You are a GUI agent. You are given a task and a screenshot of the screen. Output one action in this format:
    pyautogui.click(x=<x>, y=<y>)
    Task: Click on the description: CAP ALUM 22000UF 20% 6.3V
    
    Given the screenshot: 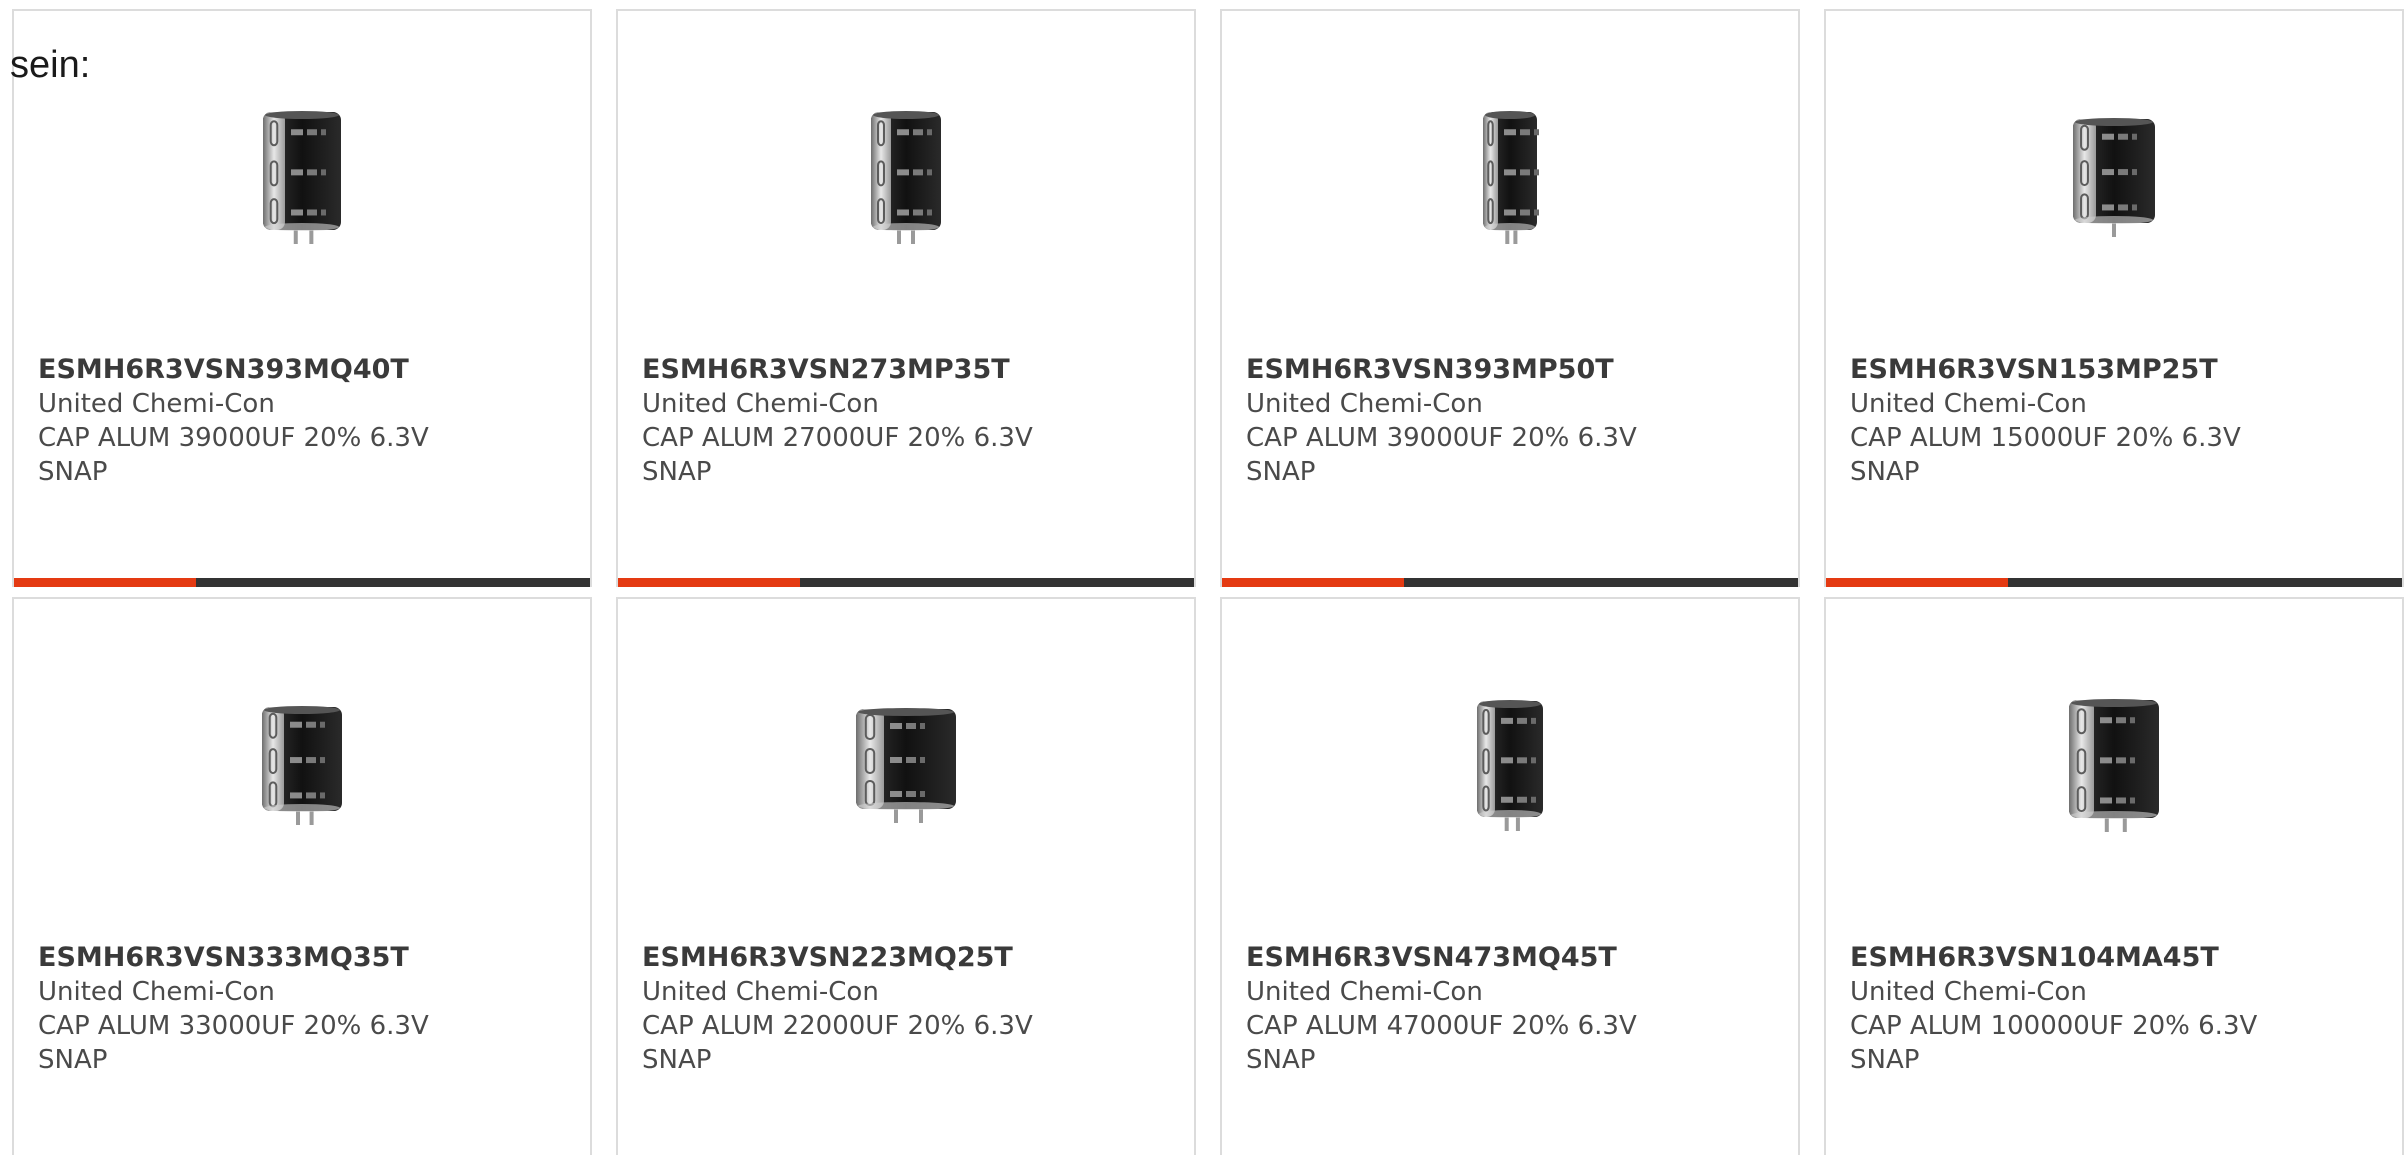 What is the action you would take?
    pyautogui.click(x=837, y=1026)
    